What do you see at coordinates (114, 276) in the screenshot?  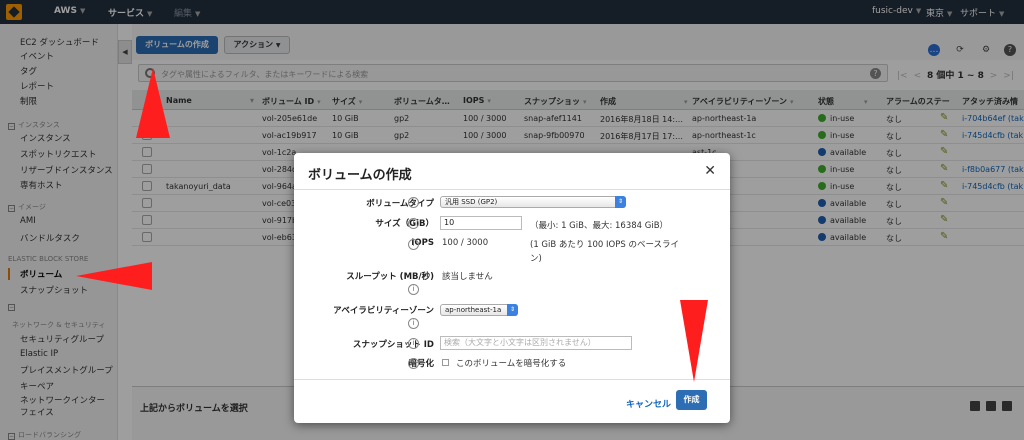 I see `arrow-to-volumes-menu` at bounding box center [114, 276].